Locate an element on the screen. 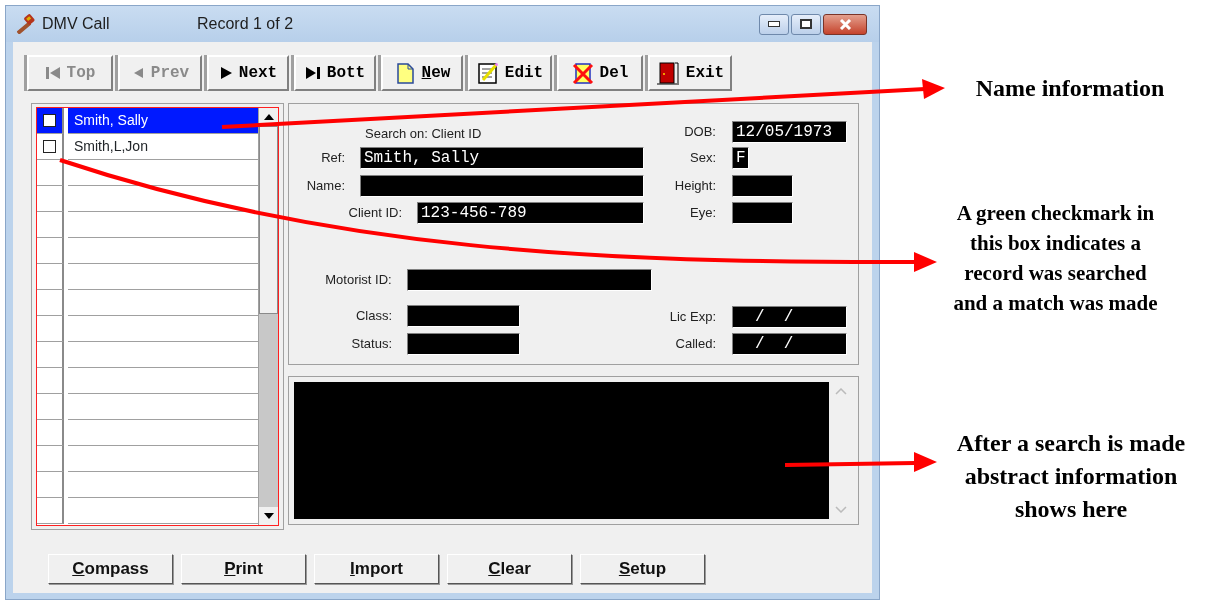 The image size is (1212, 601). action-button: Import is located at coordinates (376, 569).